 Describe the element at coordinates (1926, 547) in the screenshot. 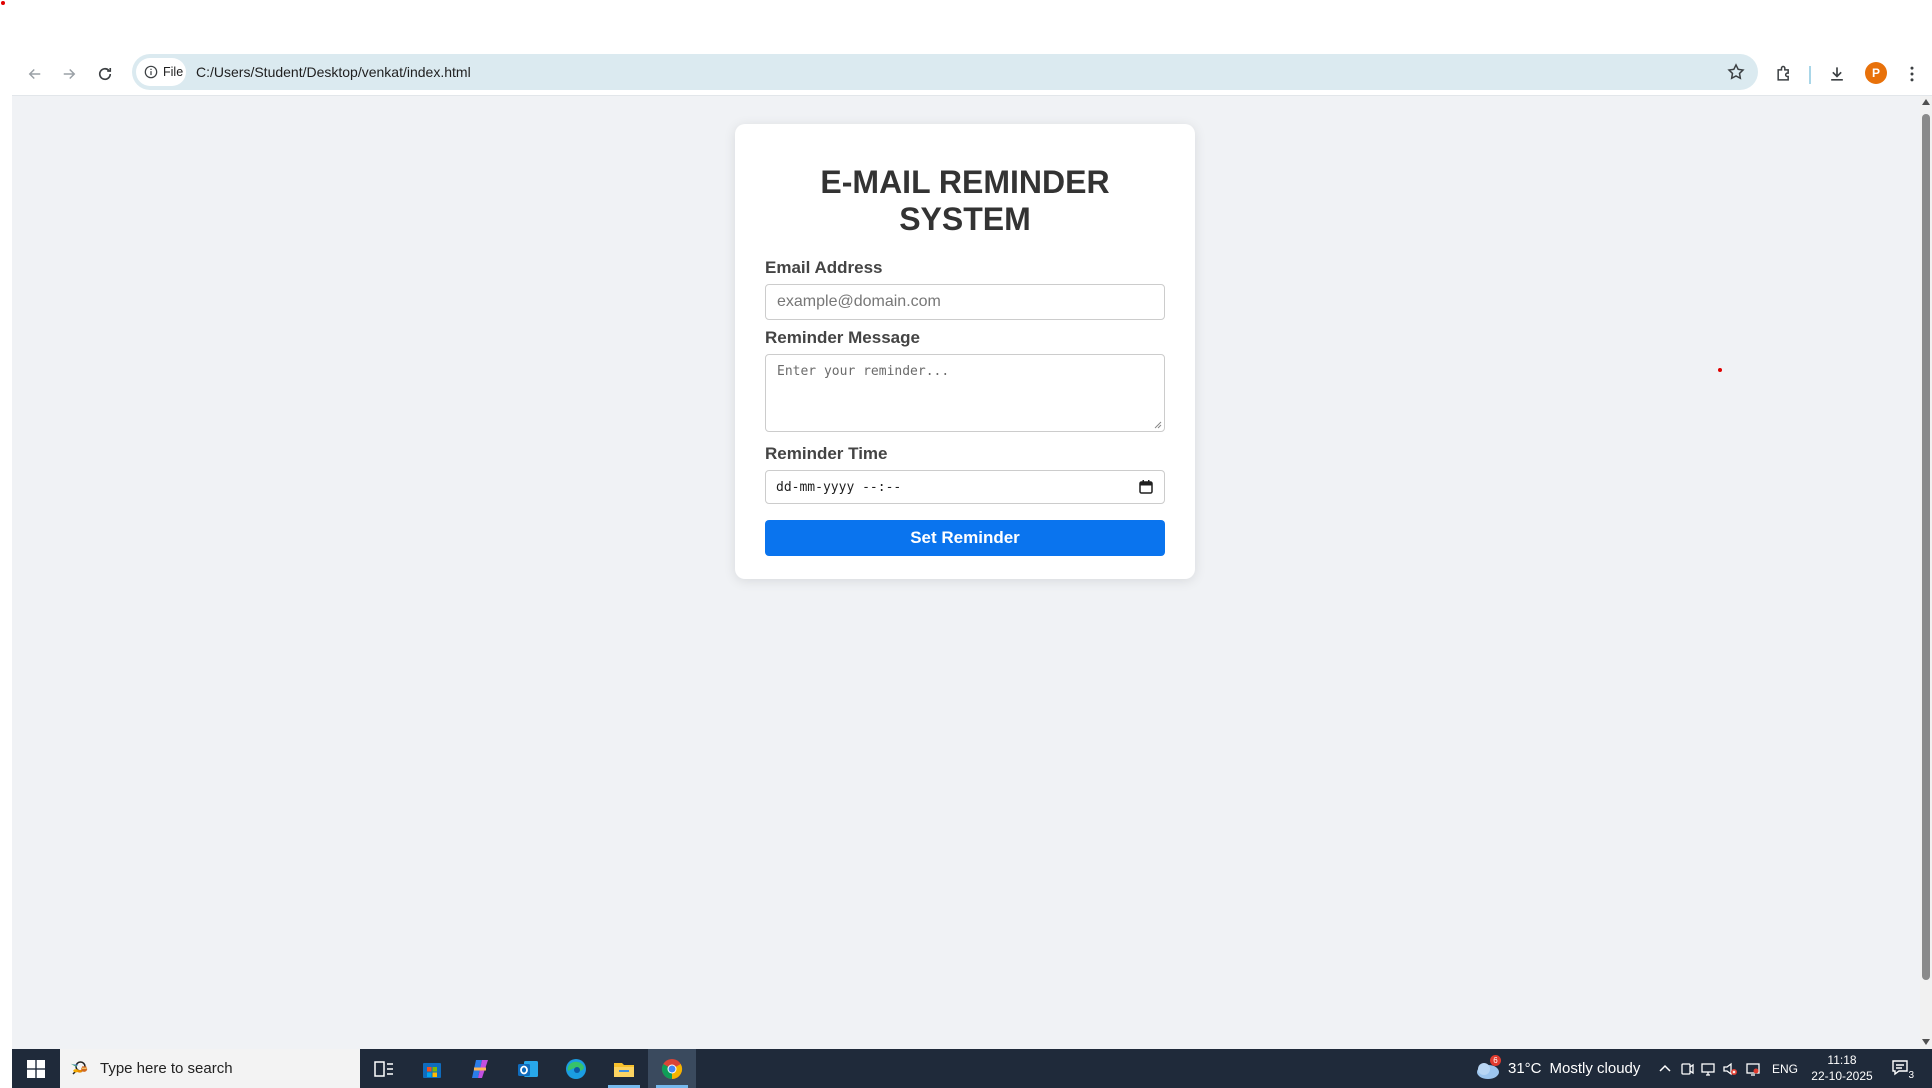

I see `scroll-thumb` at that location.